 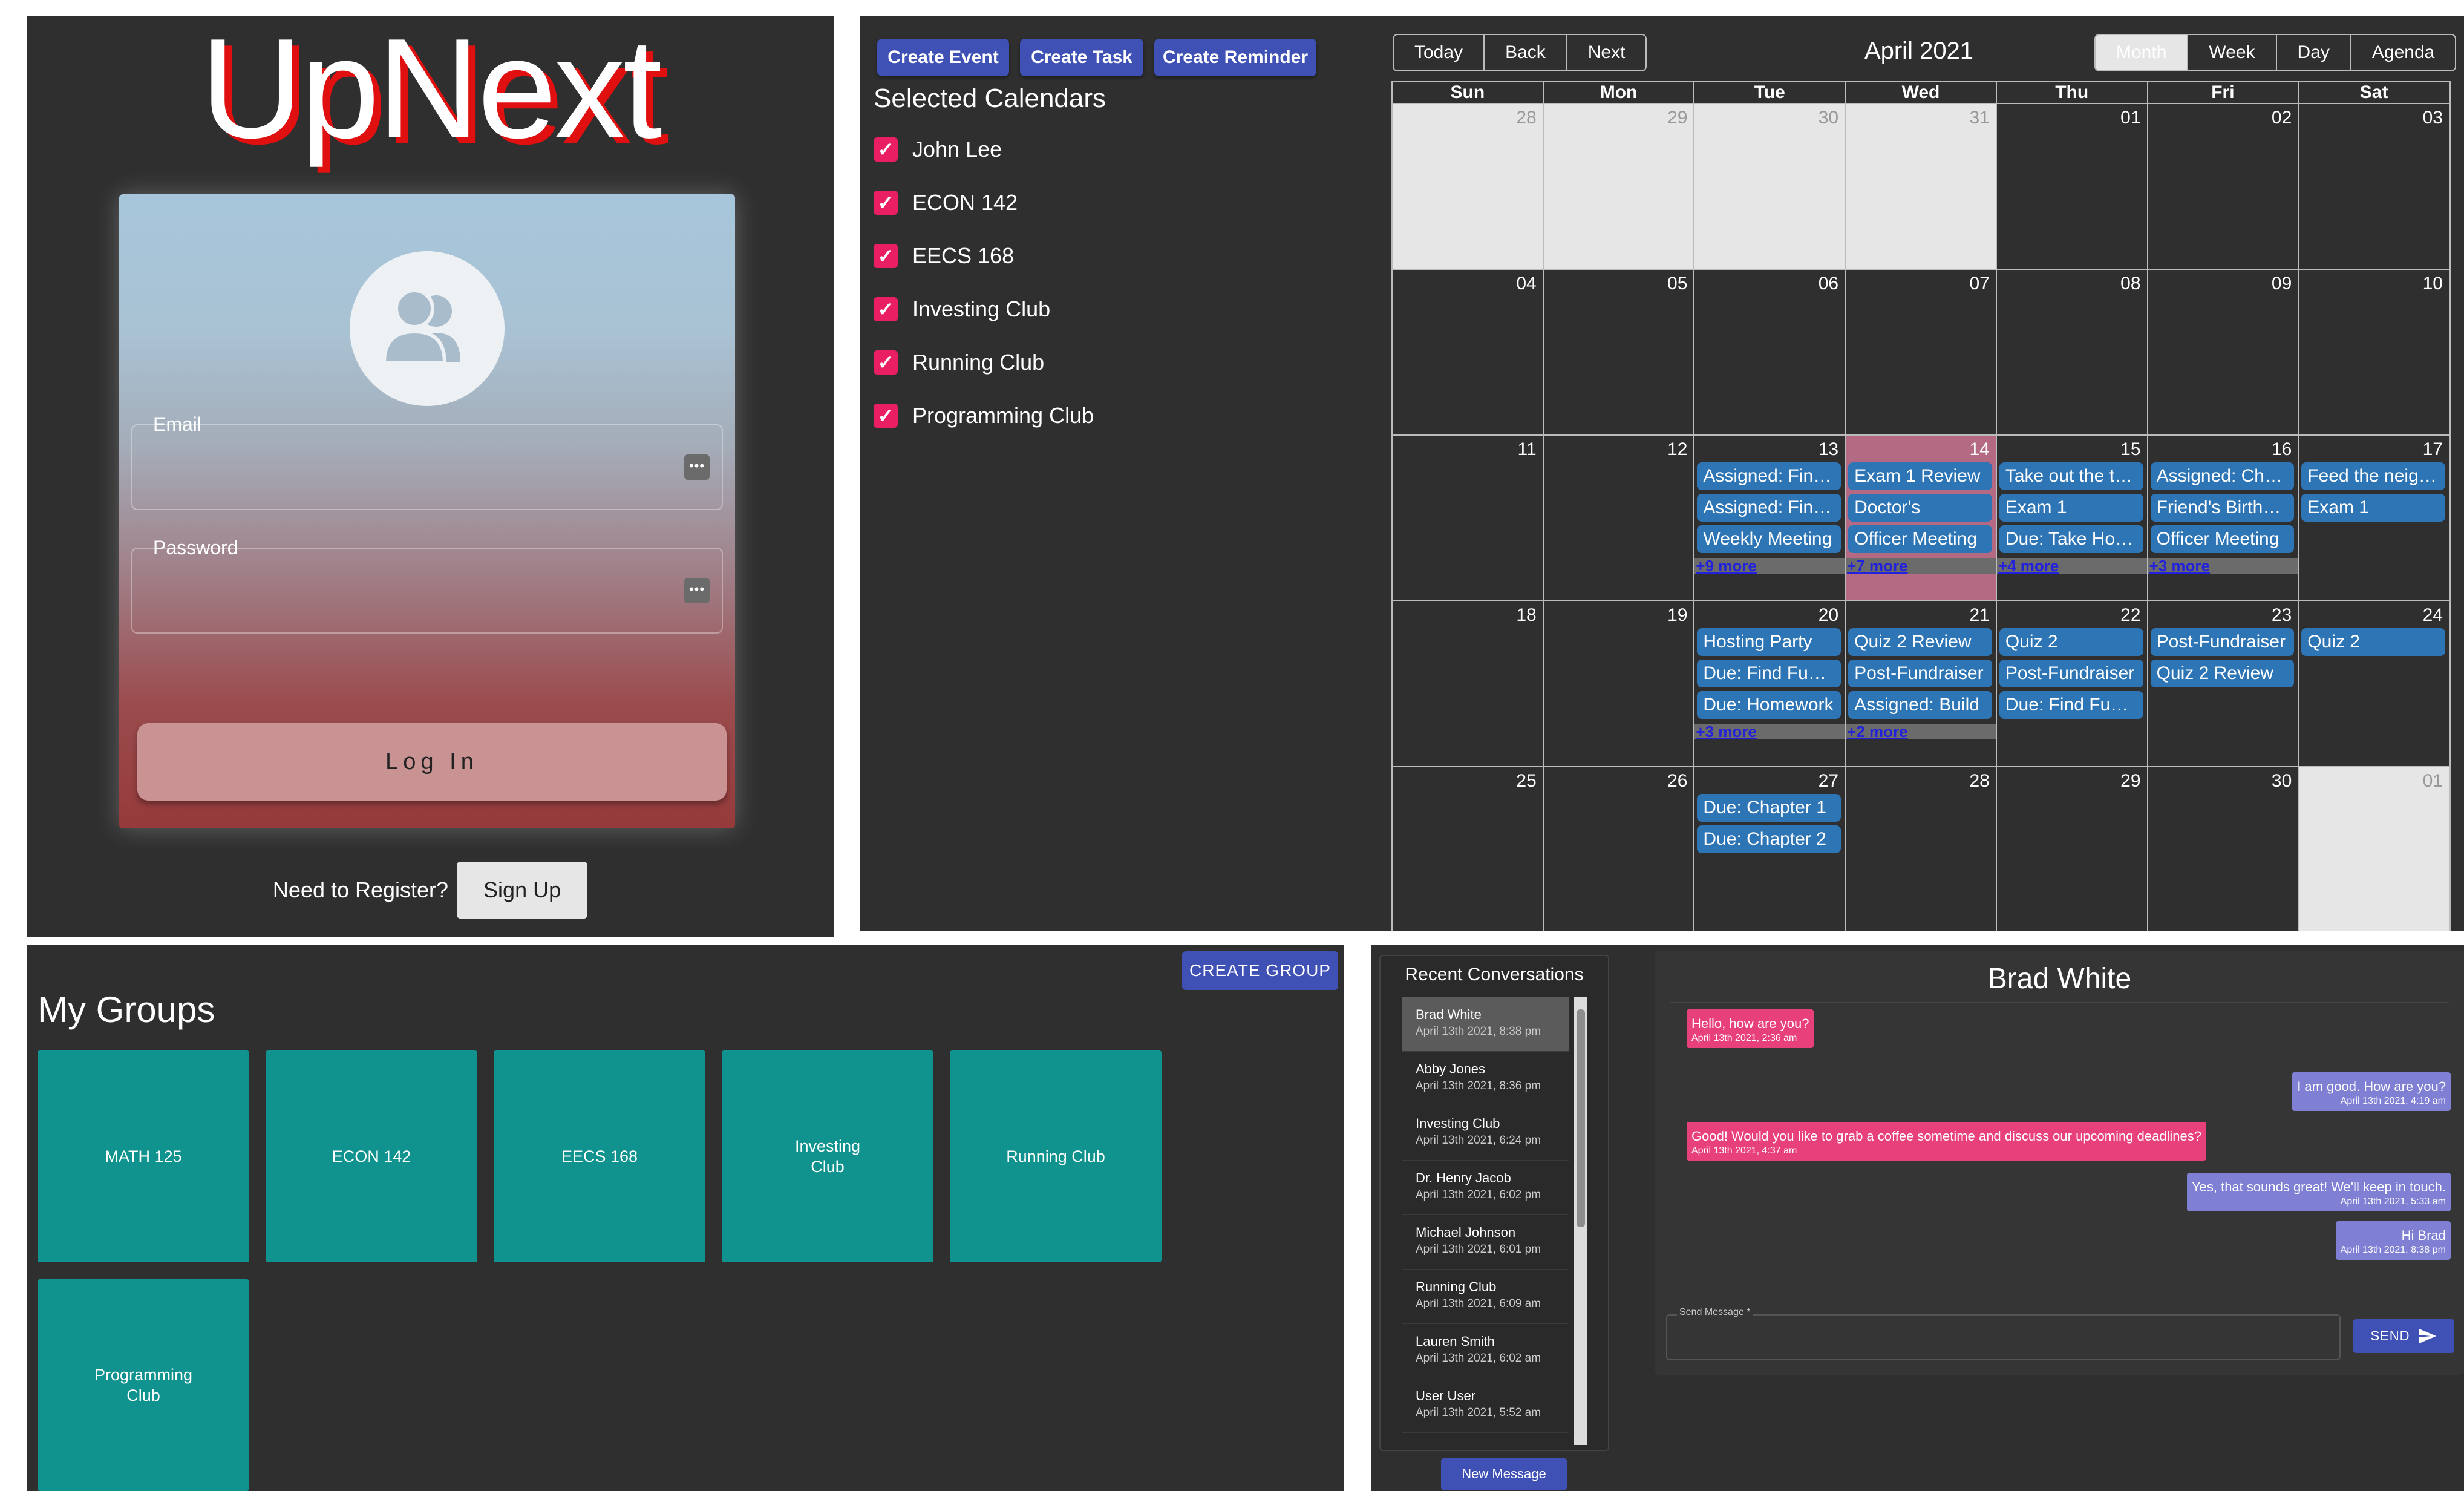 I want to click on day-number: 11, so click(x=1527, y=449).